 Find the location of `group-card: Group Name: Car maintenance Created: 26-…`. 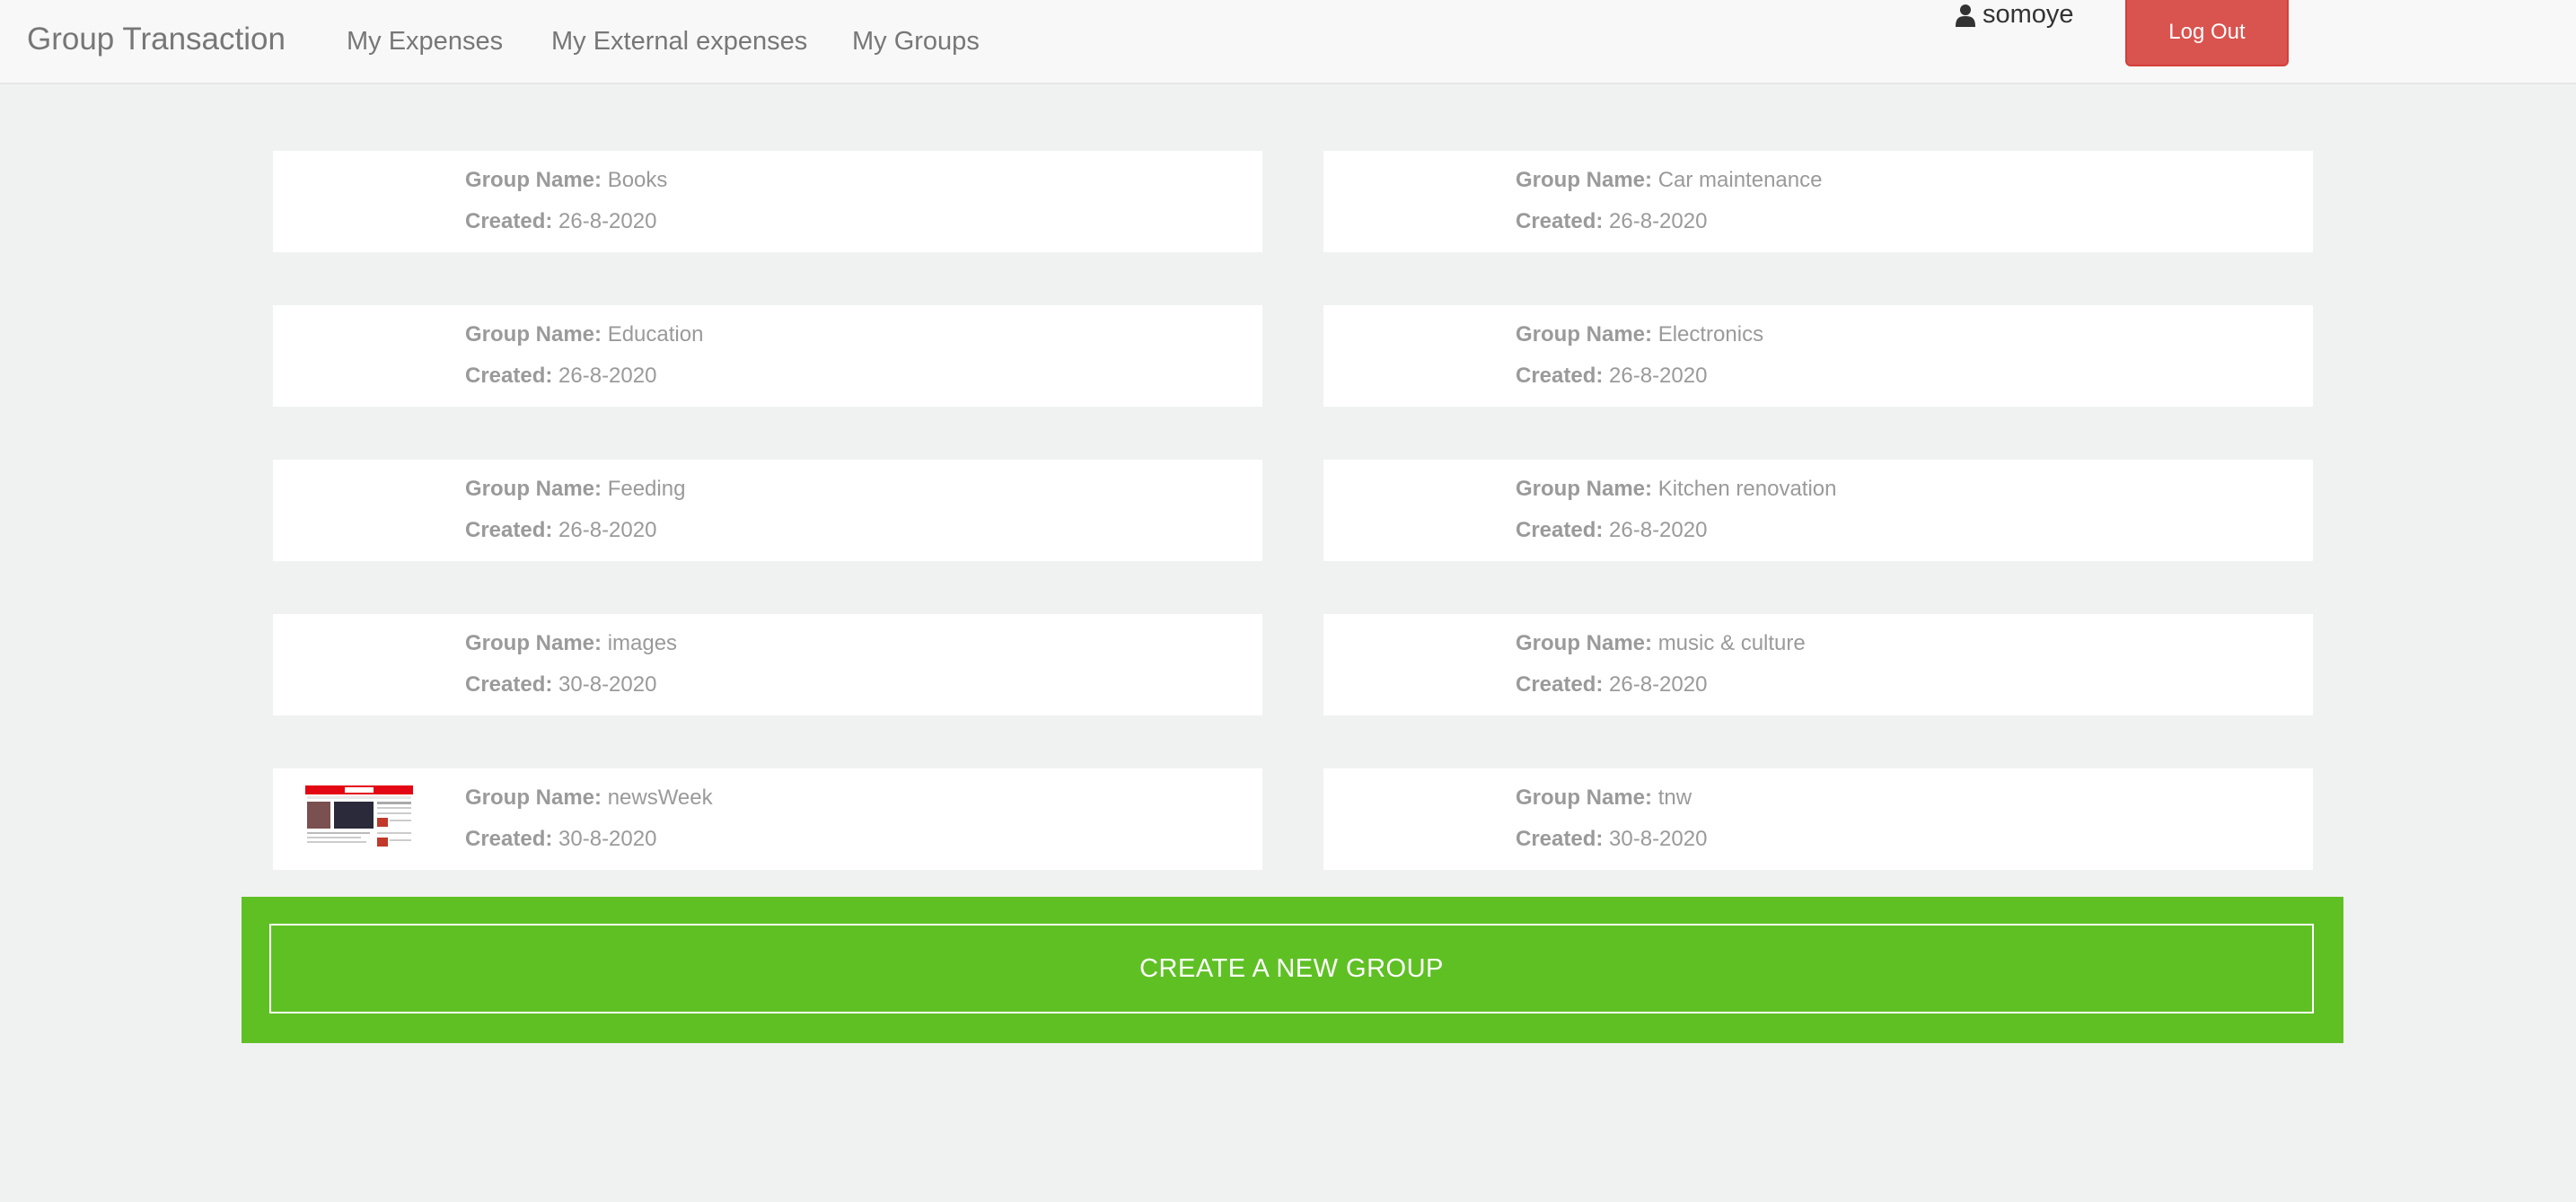

group-card: Group Name: Car maintenance Created: 26-… is located at coordinates (1818, 201).